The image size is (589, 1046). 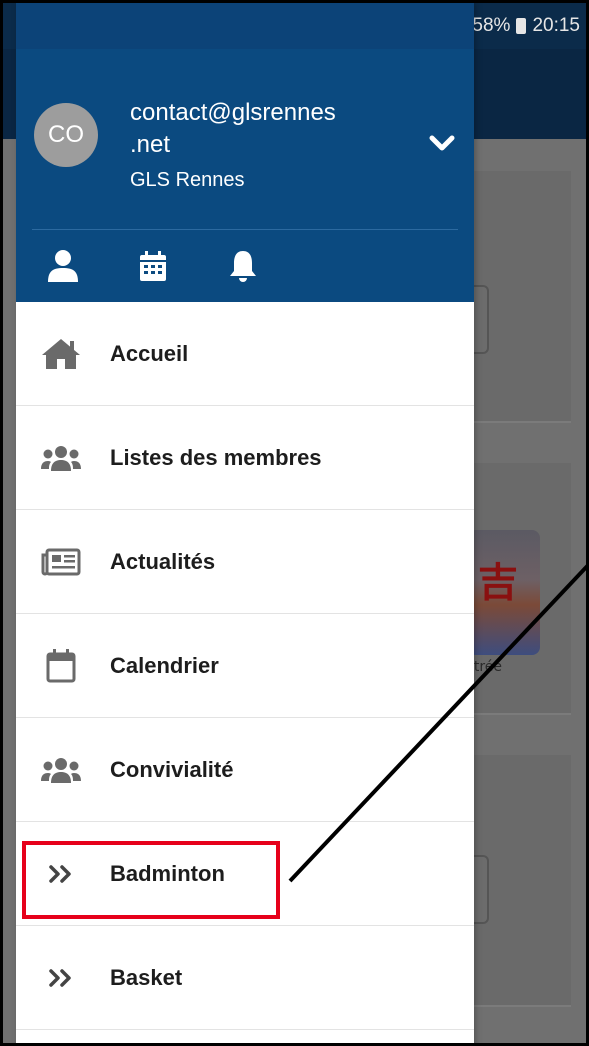 I want to click on account-organization: GLS Rennes, so click(x=187, y=180).